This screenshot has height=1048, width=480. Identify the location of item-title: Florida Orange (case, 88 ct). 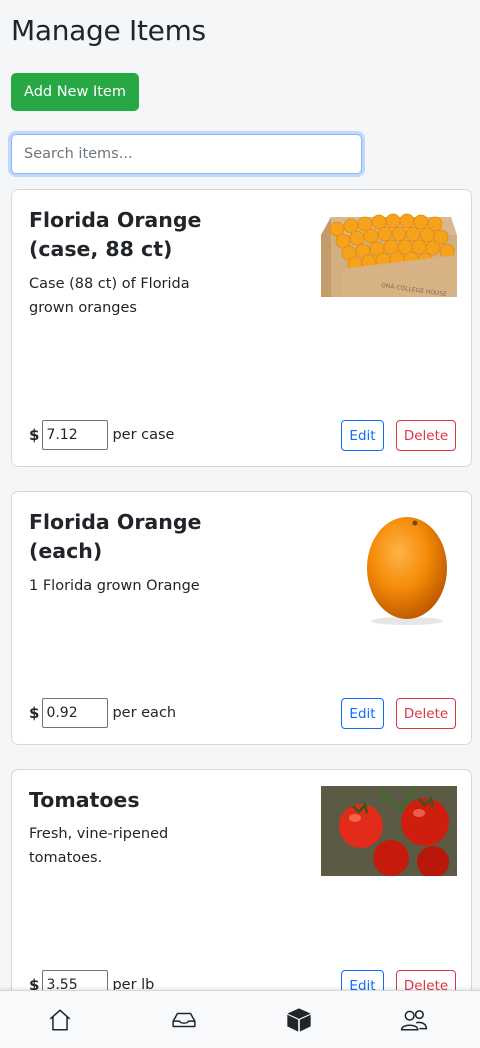
(115, 234).